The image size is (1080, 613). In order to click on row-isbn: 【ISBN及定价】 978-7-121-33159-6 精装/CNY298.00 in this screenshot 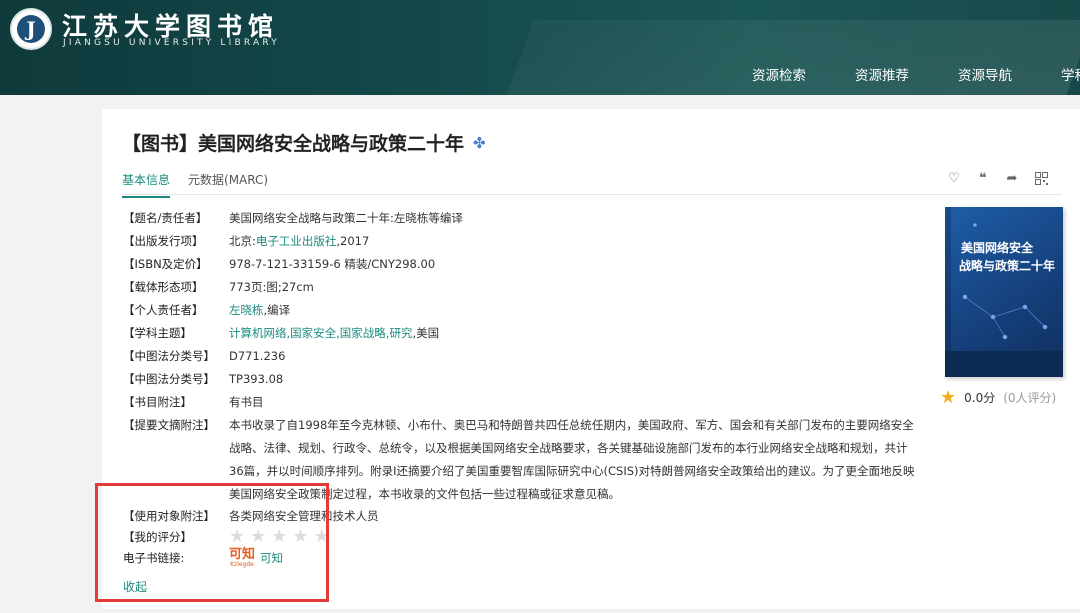, I will do `click(279, 264)`.